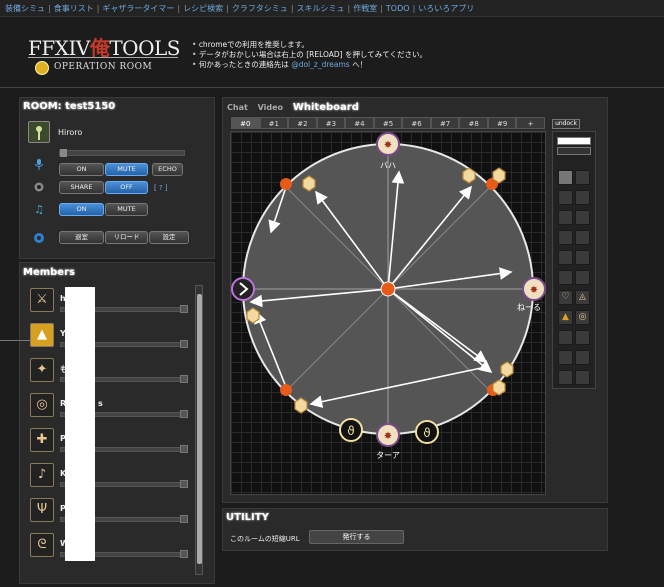 This screenshot has height=587, width=664. What do you see at coordinates (115, 303) in the screenshot?
I see `member-row: ⚔ h` at bounding box center [115, 303].